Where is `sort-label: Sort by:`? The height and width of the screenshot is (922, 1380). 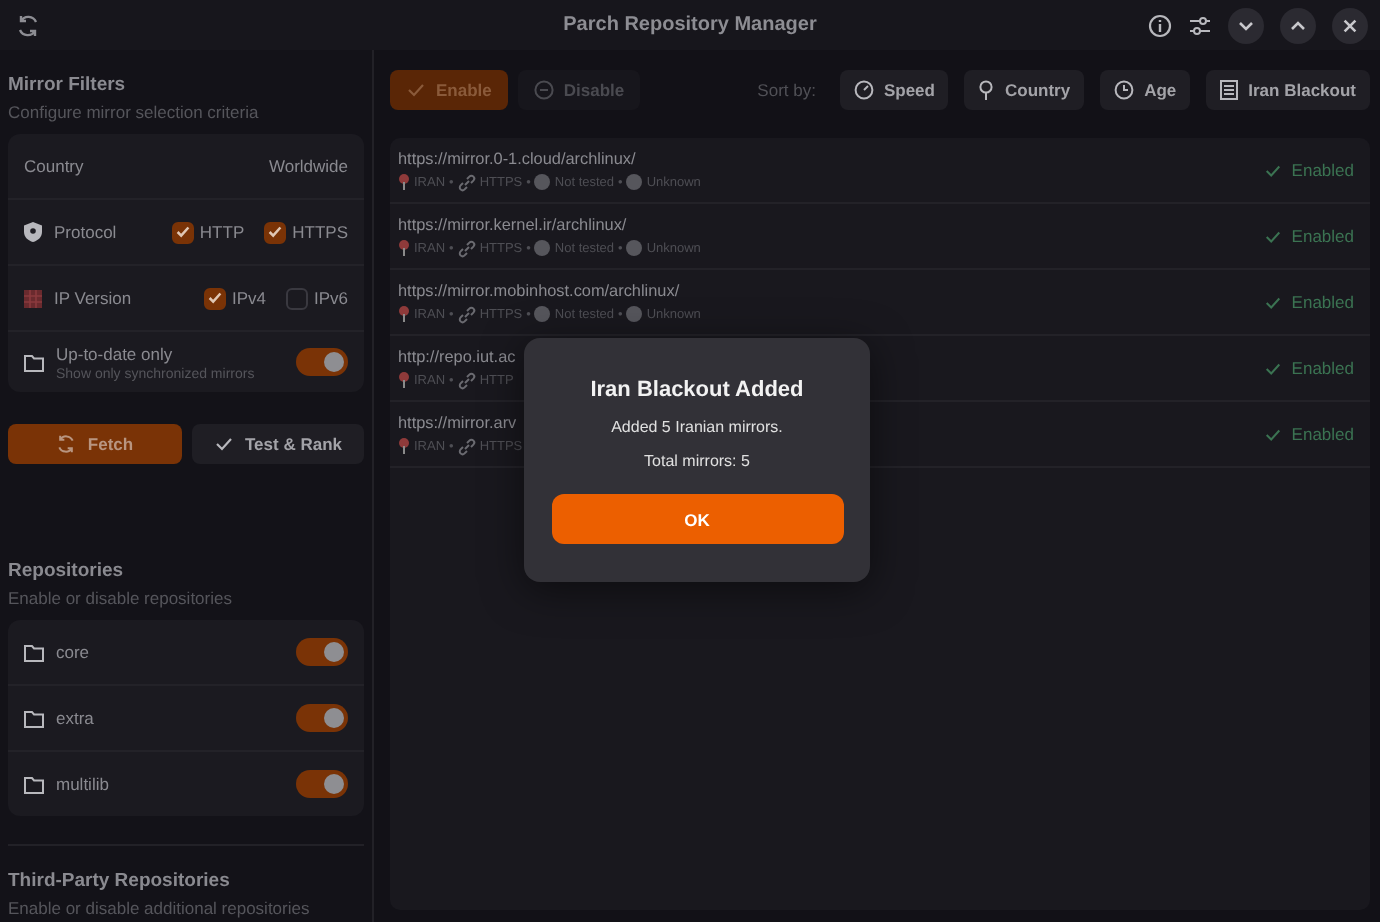
sort-label: Sort by: is located at coordinates (786, 90).